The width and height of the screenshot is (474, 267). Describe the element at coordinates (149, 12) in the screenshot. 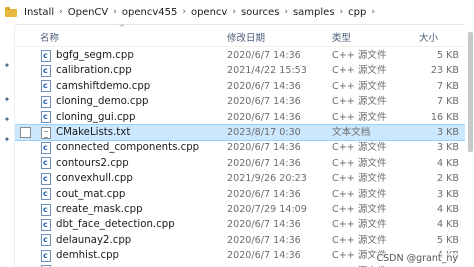

I see `breadcrumb-item: opencv455` at that location.